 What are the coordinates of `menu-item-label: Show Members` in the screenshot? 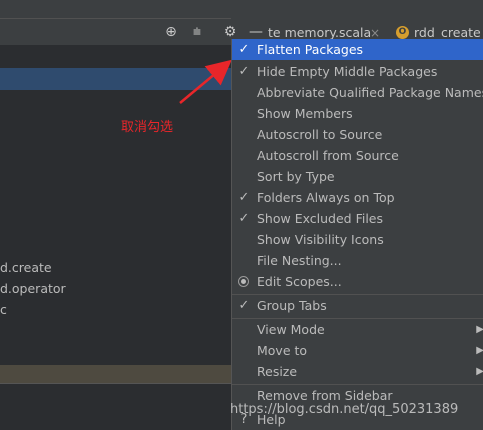 It's located at (305, 113).